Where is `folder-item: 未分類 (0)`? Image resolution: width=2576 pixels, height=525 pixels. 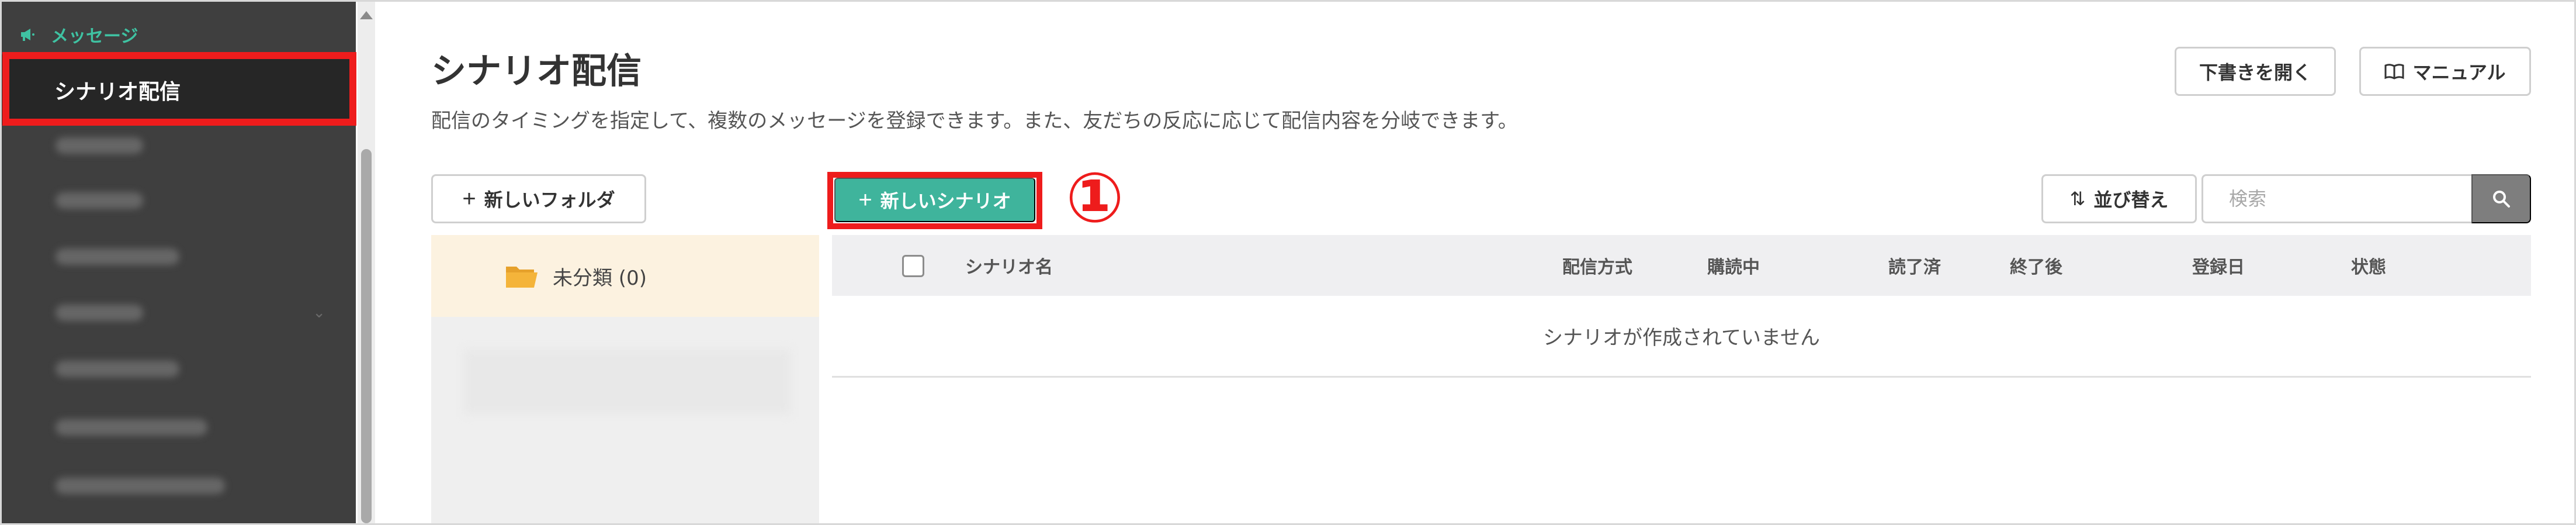
folder-item: 未分類 (0) is located at coordinates (625, 276).